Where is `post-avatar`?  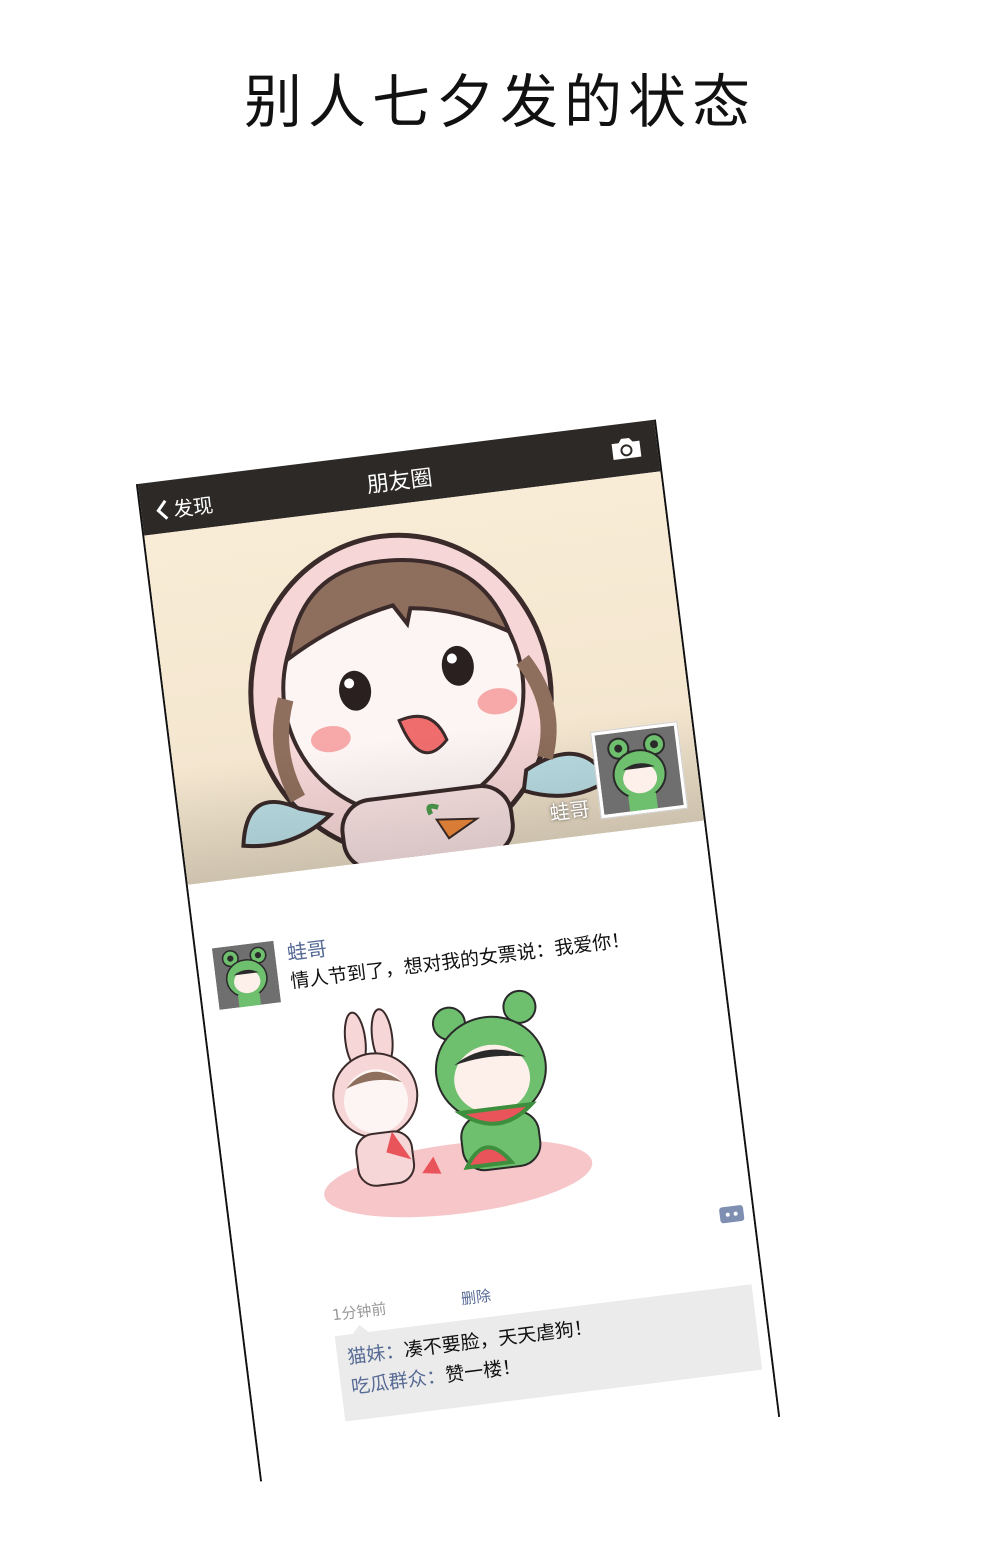
post-avatar is located at coordinates (246, 975).